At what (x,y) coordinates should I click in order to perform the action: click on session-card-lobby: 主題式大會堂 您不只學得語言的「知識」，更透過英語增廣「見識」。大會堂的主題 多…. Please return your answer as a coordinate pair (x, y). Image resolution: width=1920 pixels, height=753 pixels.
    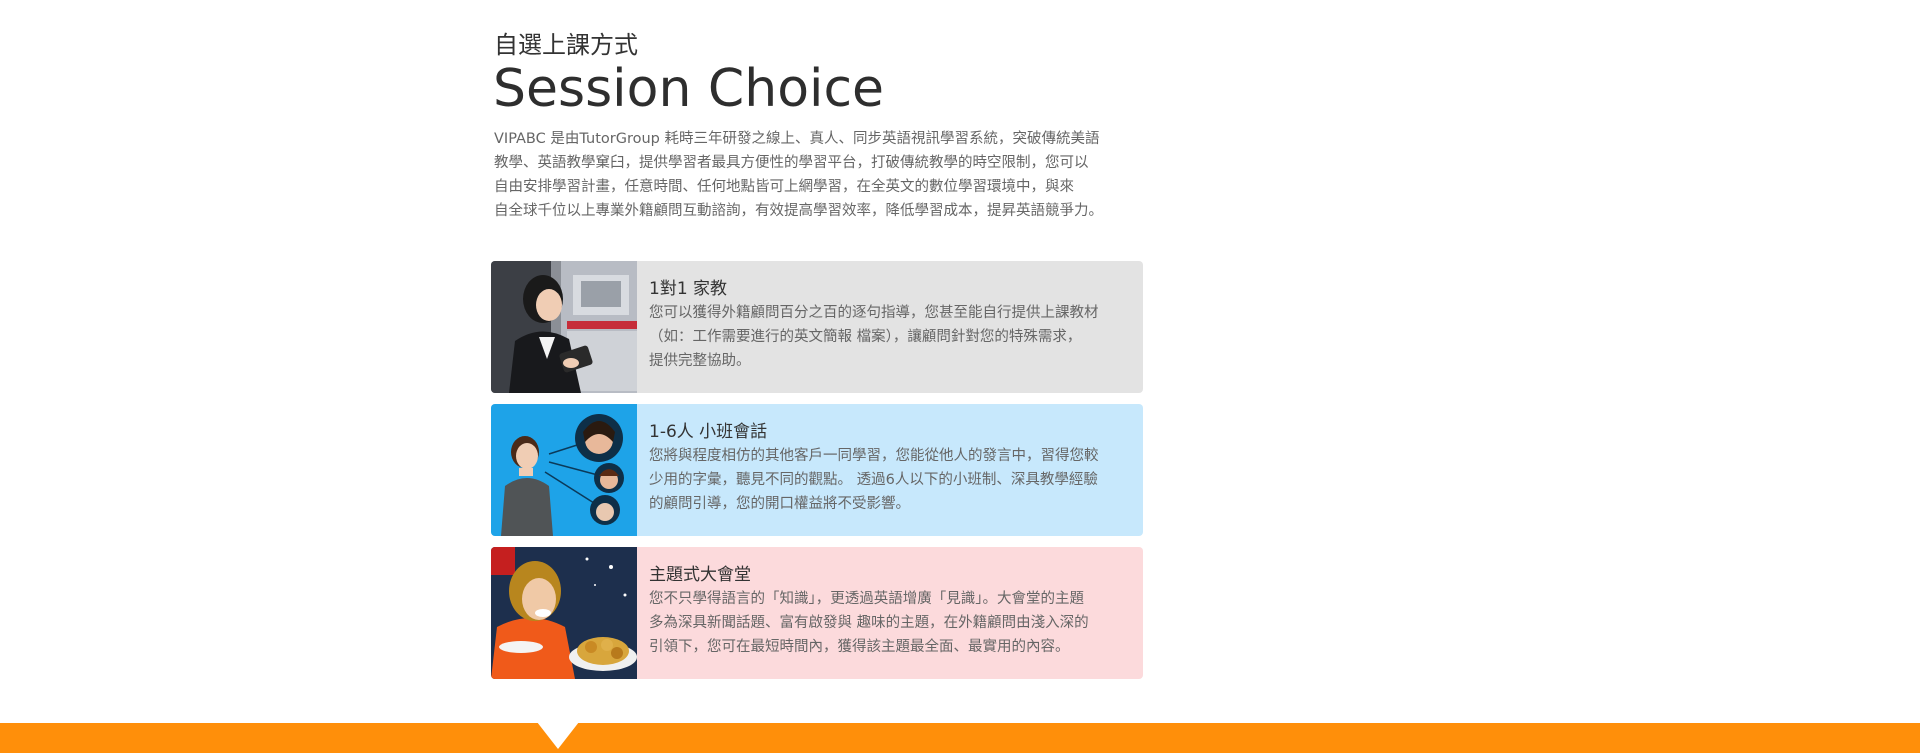
    Looking at the image, I should click on (817, 613).